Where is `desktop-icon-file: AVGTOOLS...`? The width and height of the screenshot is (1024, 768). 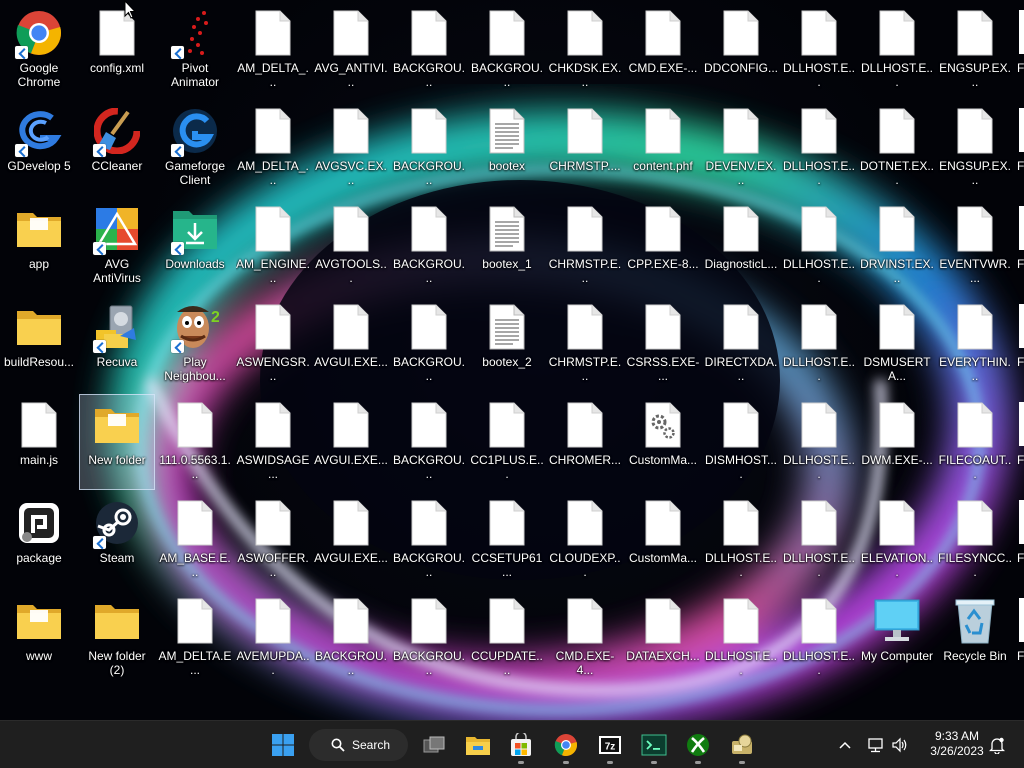
desktop-icon-file: AVGTOOLS... is located at coordinates (351, 246).